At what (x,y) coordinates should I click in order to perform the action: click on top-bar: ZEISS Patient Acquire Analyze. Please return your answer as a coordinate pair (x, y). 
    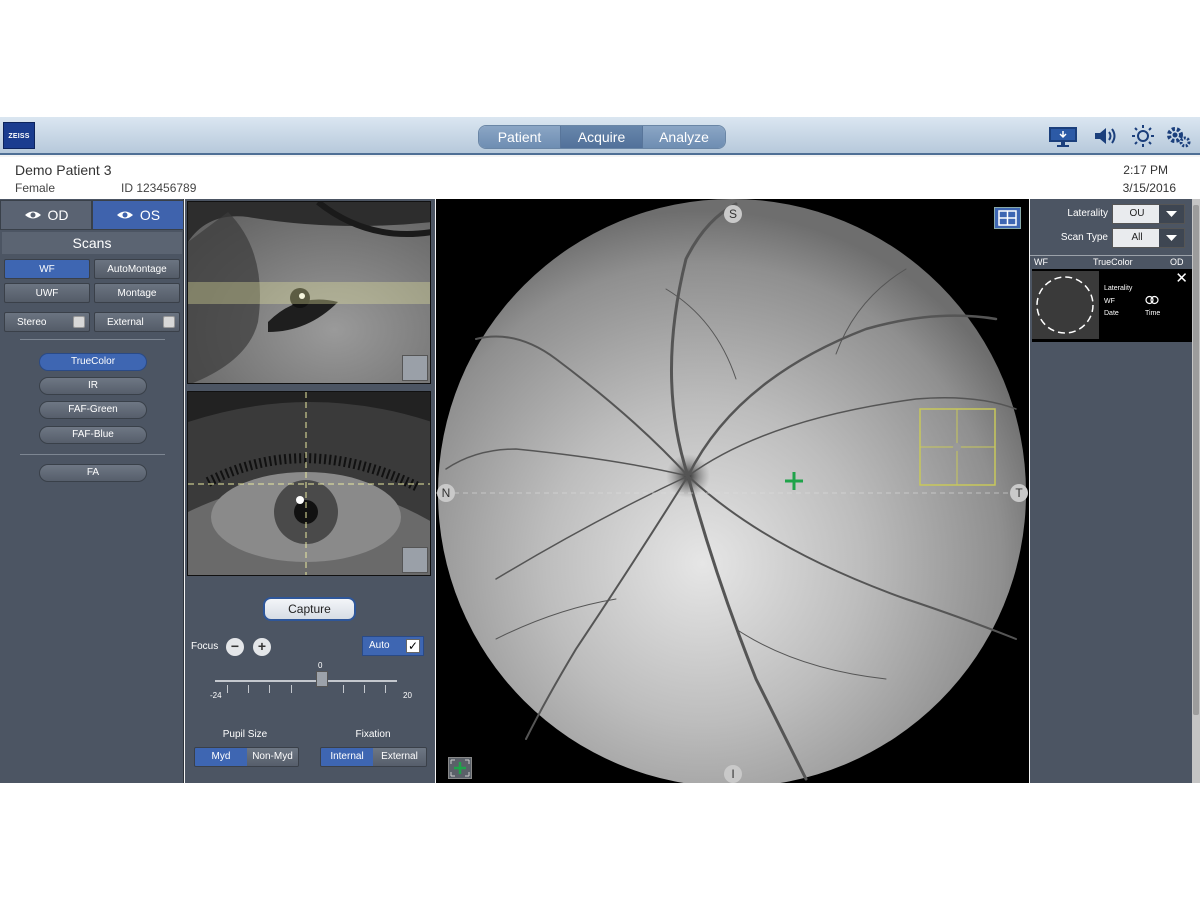
    Looking at the image, I should click on (600, 136).